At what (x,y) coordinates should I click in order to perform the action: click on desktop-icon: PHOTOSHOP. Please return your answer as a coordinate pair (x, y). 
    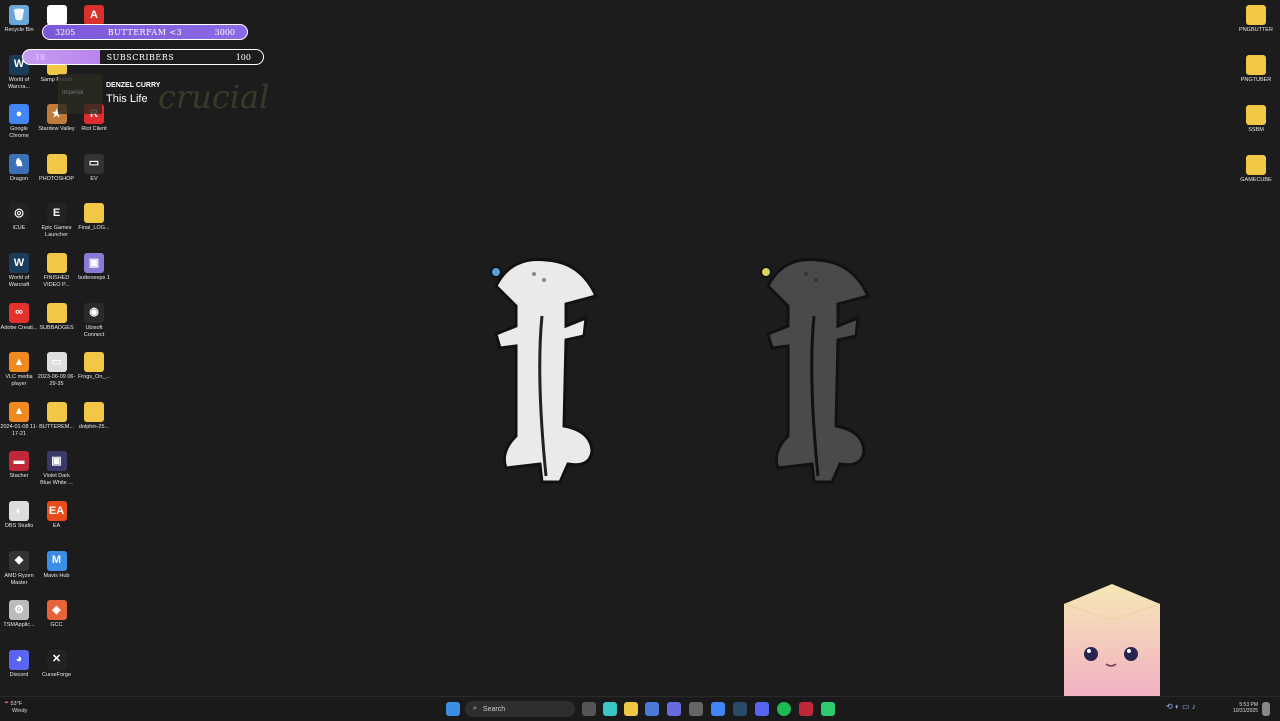
    Looking at the image, I should click on (57, 168).